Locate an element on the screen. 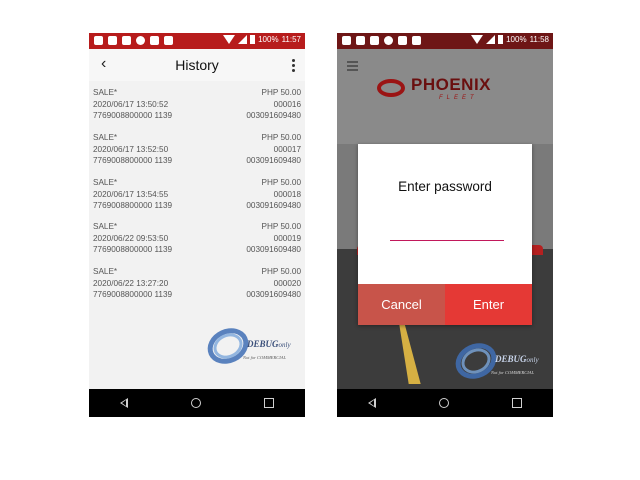  transaction-datetime: 2020/06/22 13:27:20 is located at coordinates (131, 283).